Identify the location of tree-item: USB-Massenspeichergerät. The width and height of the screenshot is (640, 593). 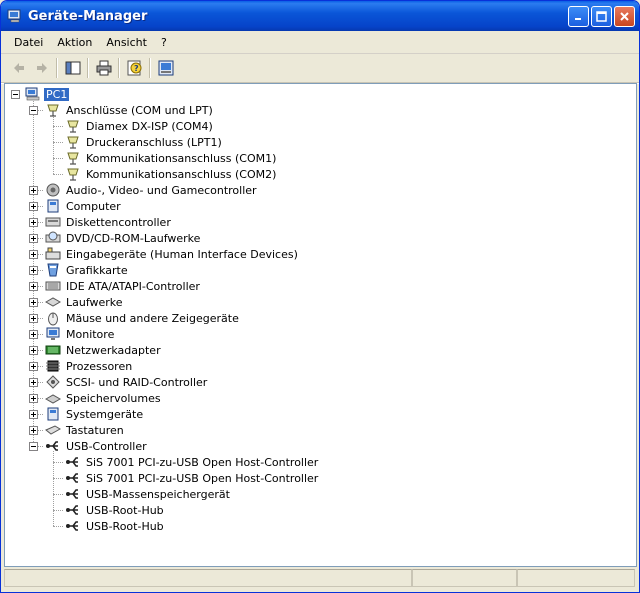
(148, 494).